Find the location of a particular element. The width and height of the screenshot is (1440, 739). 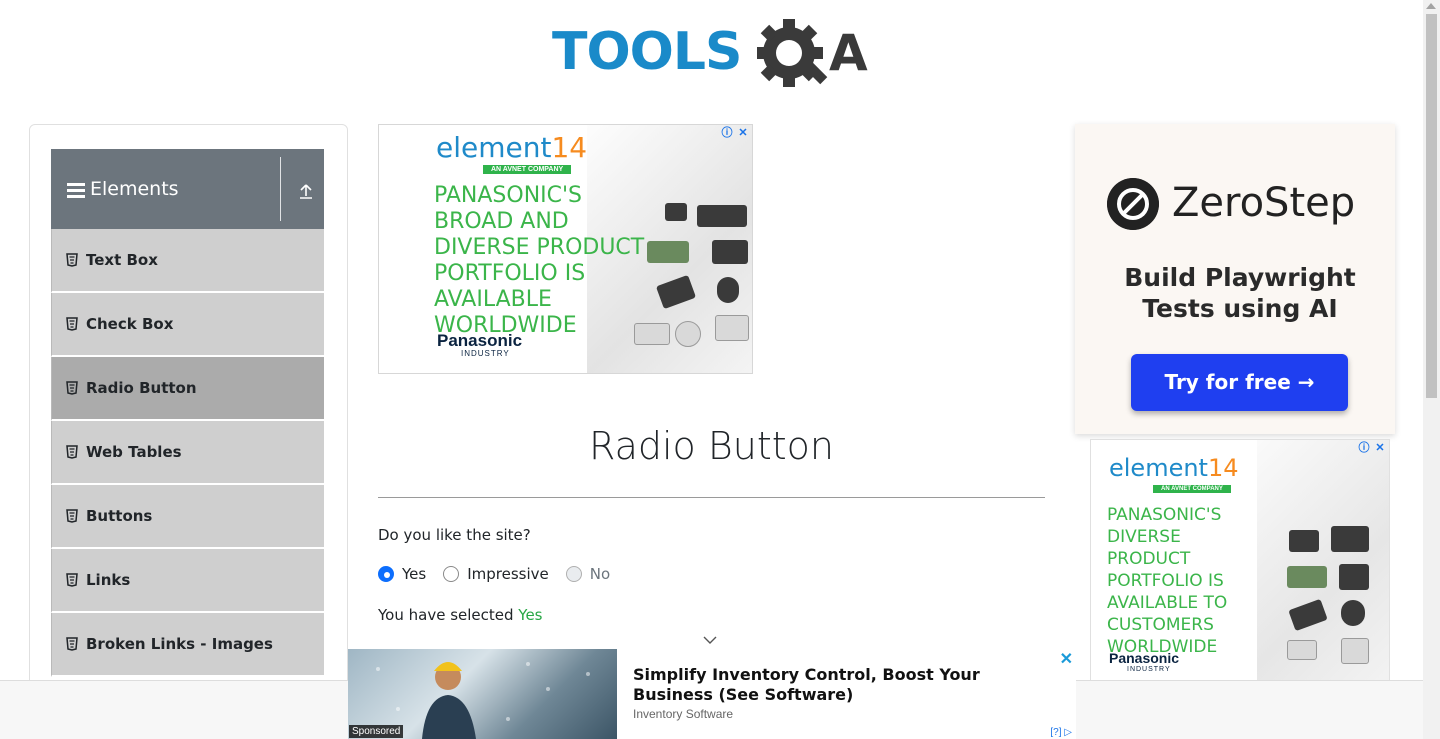

sidebar-item-buttons: Buttons is located at coordinates (187, 517).